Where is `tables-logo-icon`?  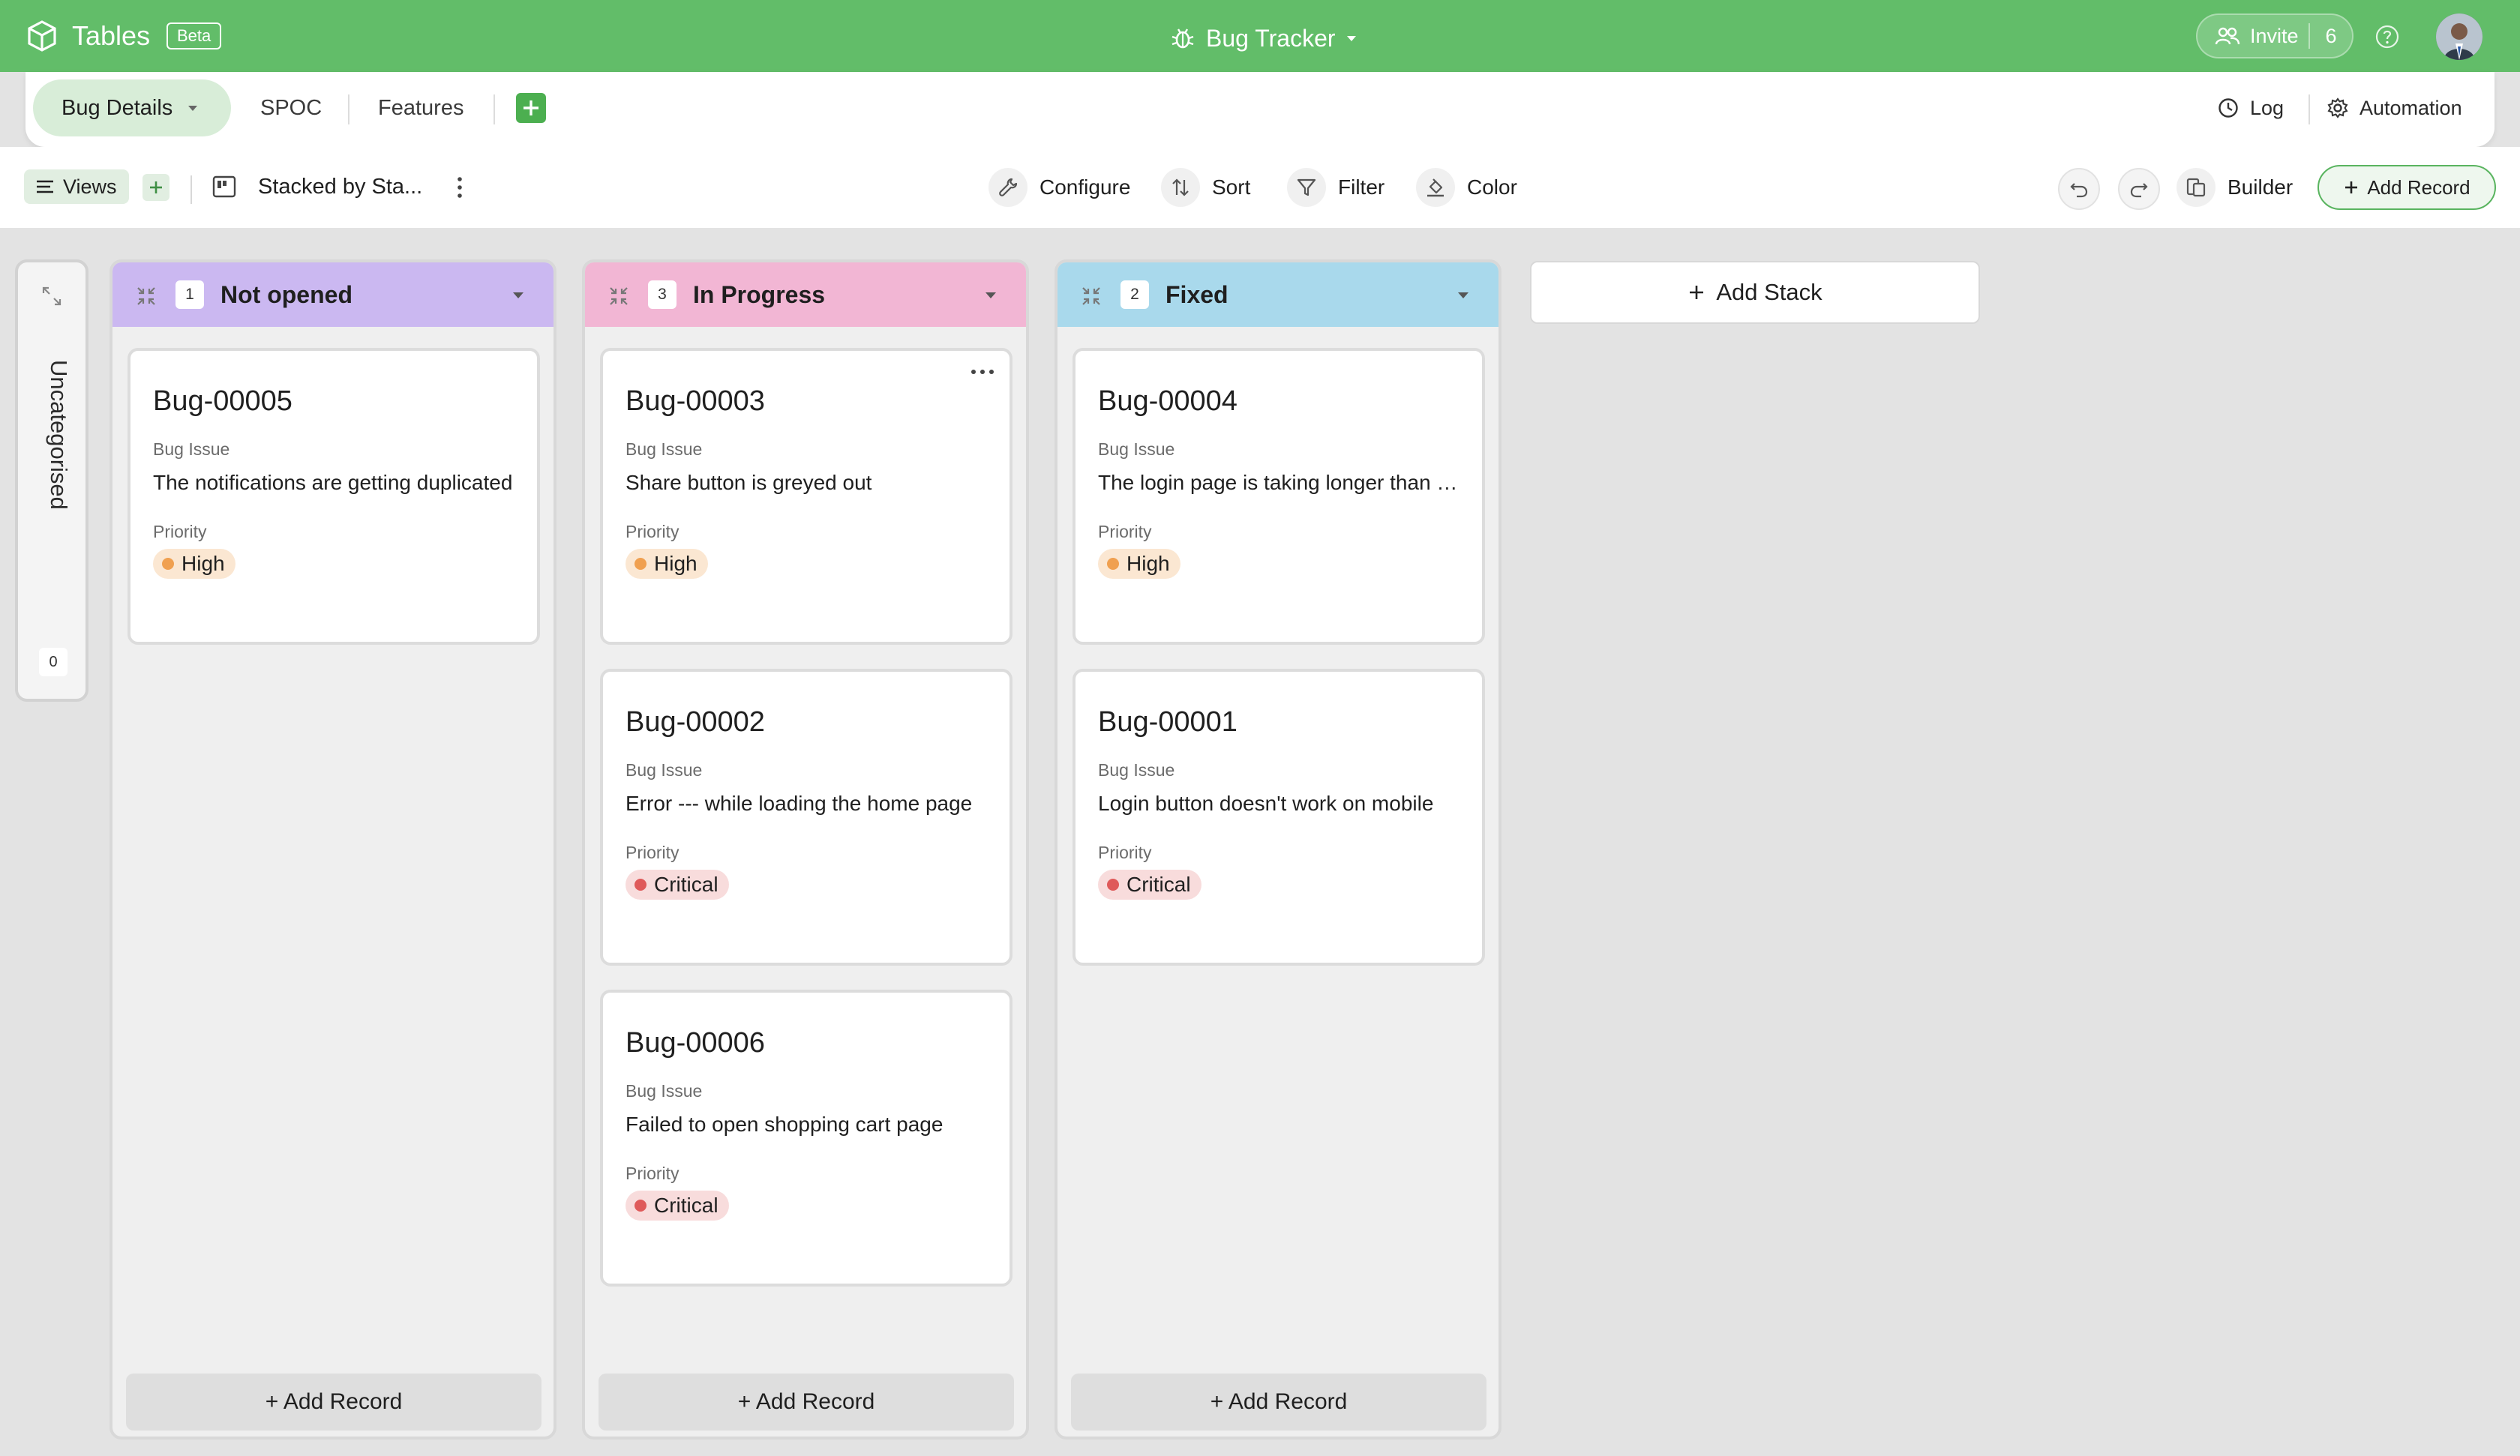 tables-logo-icon is located at coordinates (42, 35).